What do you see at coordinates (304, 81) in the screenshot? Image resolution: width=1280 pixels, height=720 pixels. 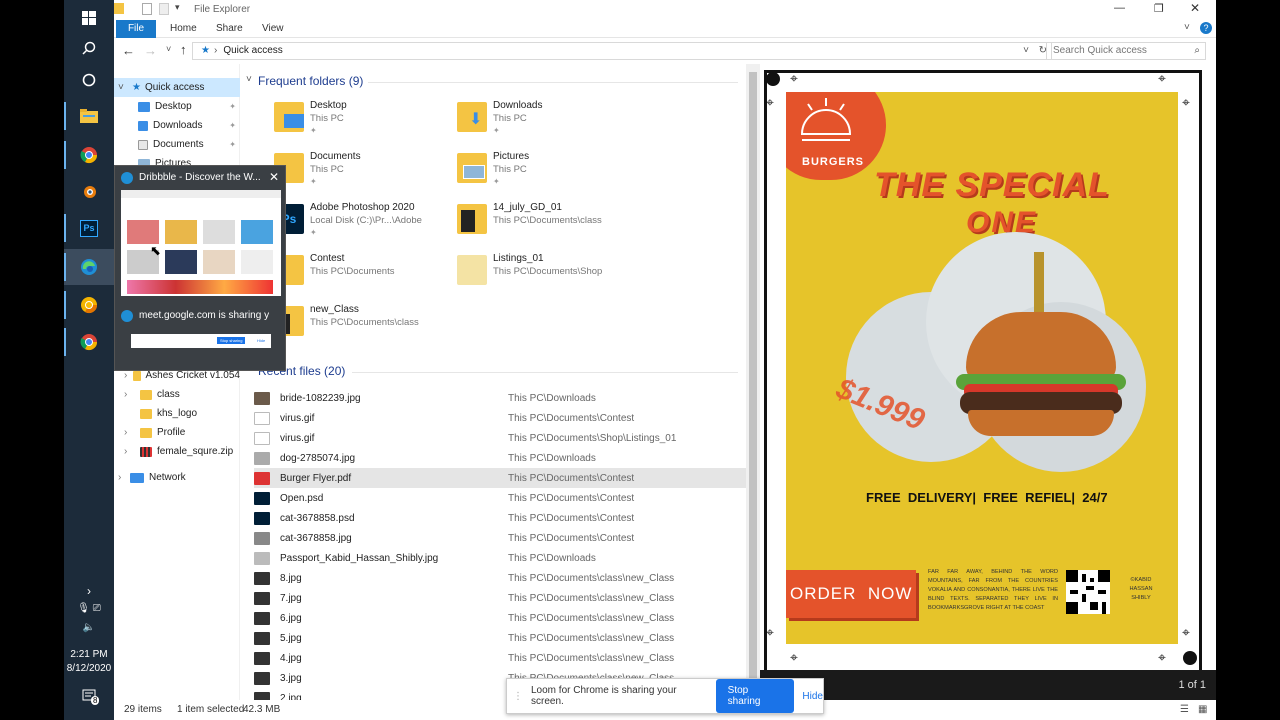 I see `frequent-folders-heading: ˅ Frequent folders (9)` at bounding box center [304, 81].